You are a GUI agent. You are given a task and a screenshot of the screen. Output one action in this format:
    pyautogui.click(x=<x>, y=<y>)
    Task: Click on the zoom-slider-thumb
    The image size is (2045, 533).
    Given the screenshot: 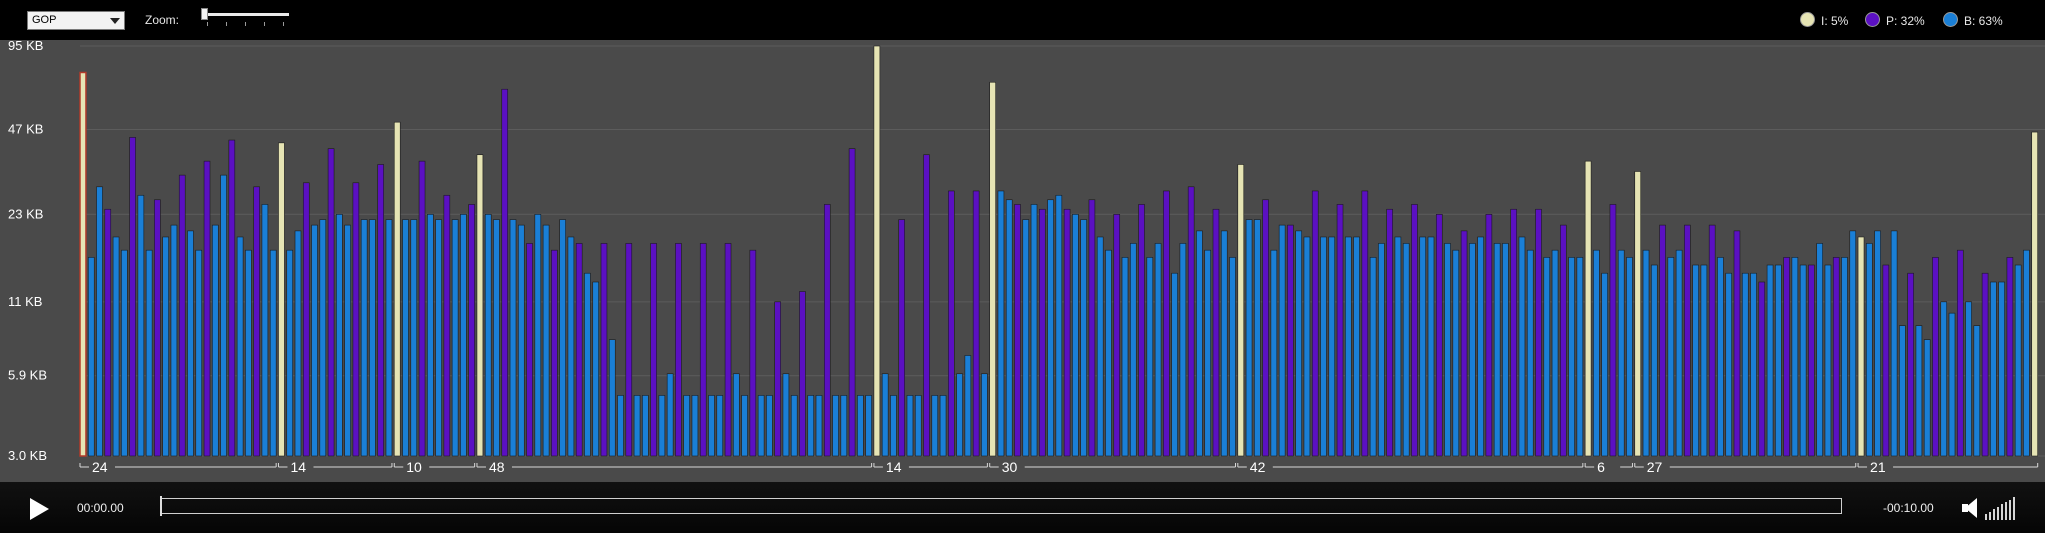 What is the action you would take?
    pyautogui.click(x=204, y=14)
    